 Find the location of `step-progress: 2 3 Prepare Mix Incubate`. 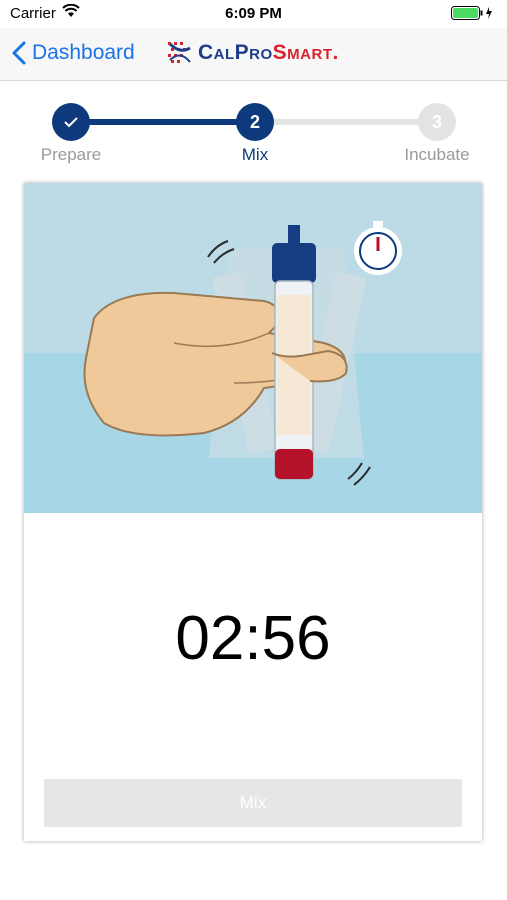

step-progress: 2 3 Prepare Mix Incubate is located at coordinates (253, 135).